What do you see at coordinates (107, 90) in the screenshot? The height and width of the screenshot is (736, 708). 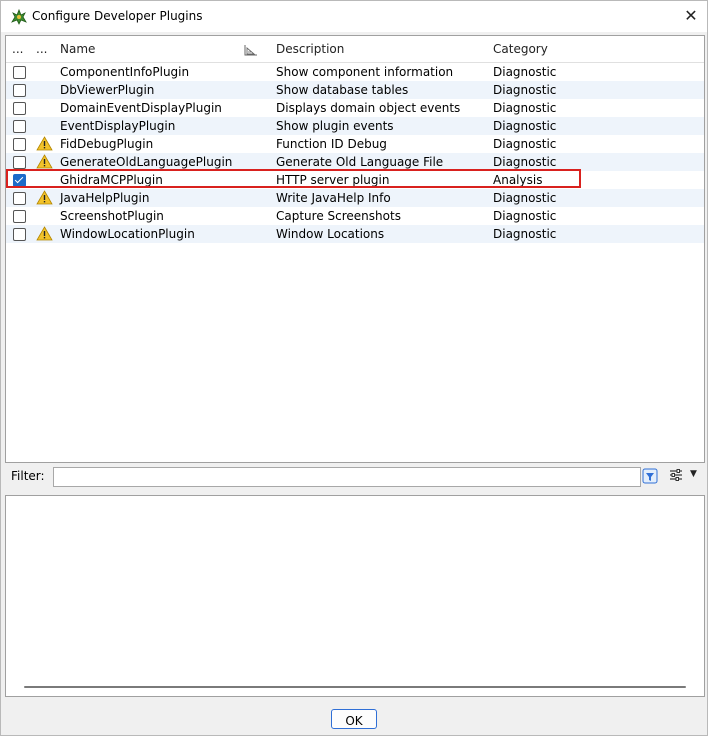 I see `plugin-name: DbViewerPlugin` at bounding box center [107, 90].